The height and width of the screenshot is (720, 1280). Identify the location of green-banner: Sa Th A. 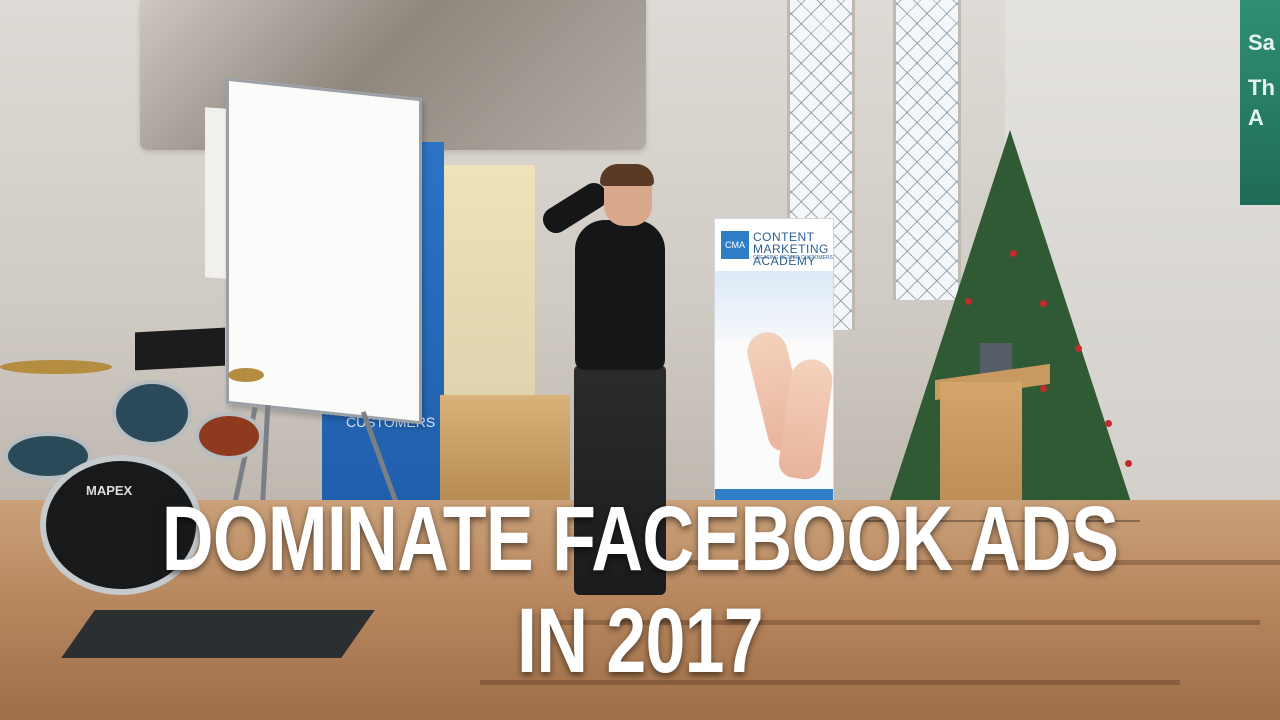
(1260, 102).